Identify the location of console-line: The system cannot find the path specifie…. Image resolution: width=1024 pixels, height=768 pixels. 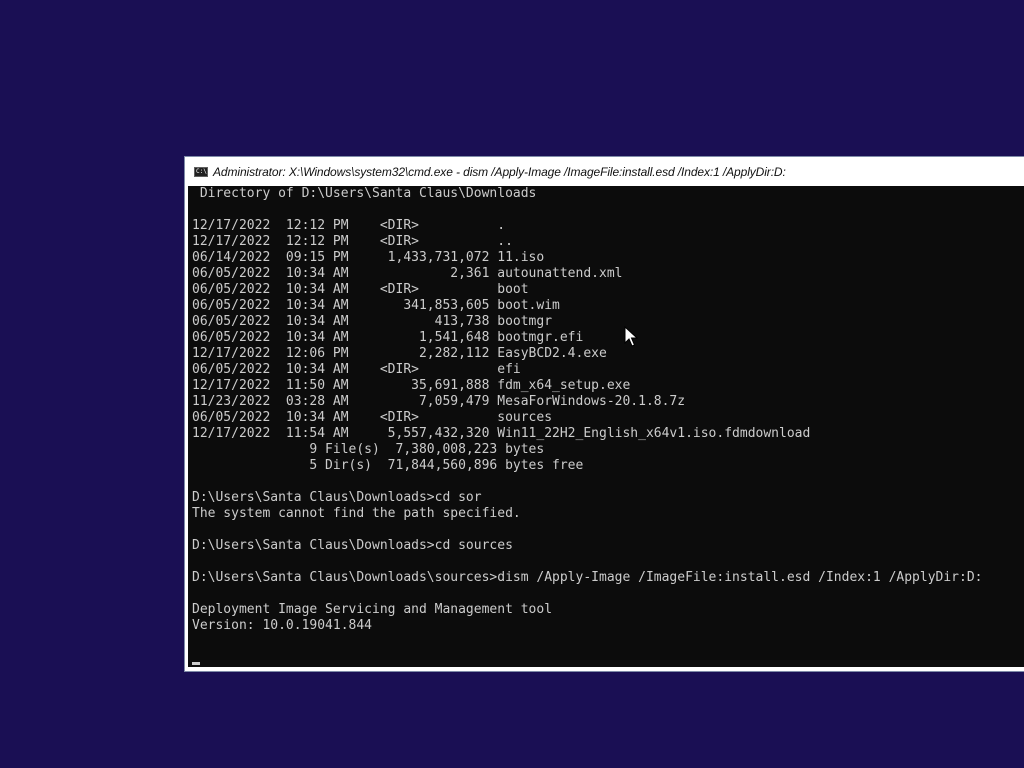
(356, 513).